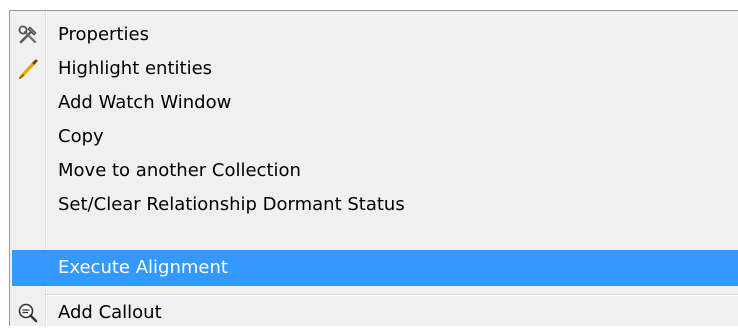  What do you see at coordinates (143, 267) in the screenshot?
I see `menu-item-label: Execute Alignment` at bounding box center [143, 267].